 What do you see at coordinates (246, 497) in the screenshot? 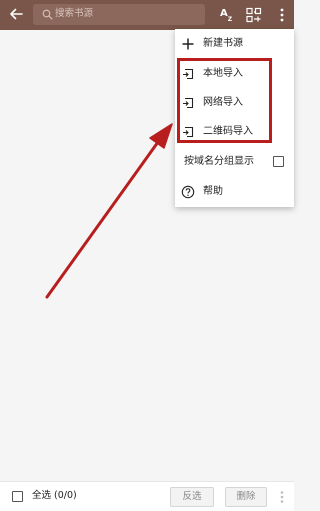
I see `delete-button: 删除` at bounding box center [246, 497].